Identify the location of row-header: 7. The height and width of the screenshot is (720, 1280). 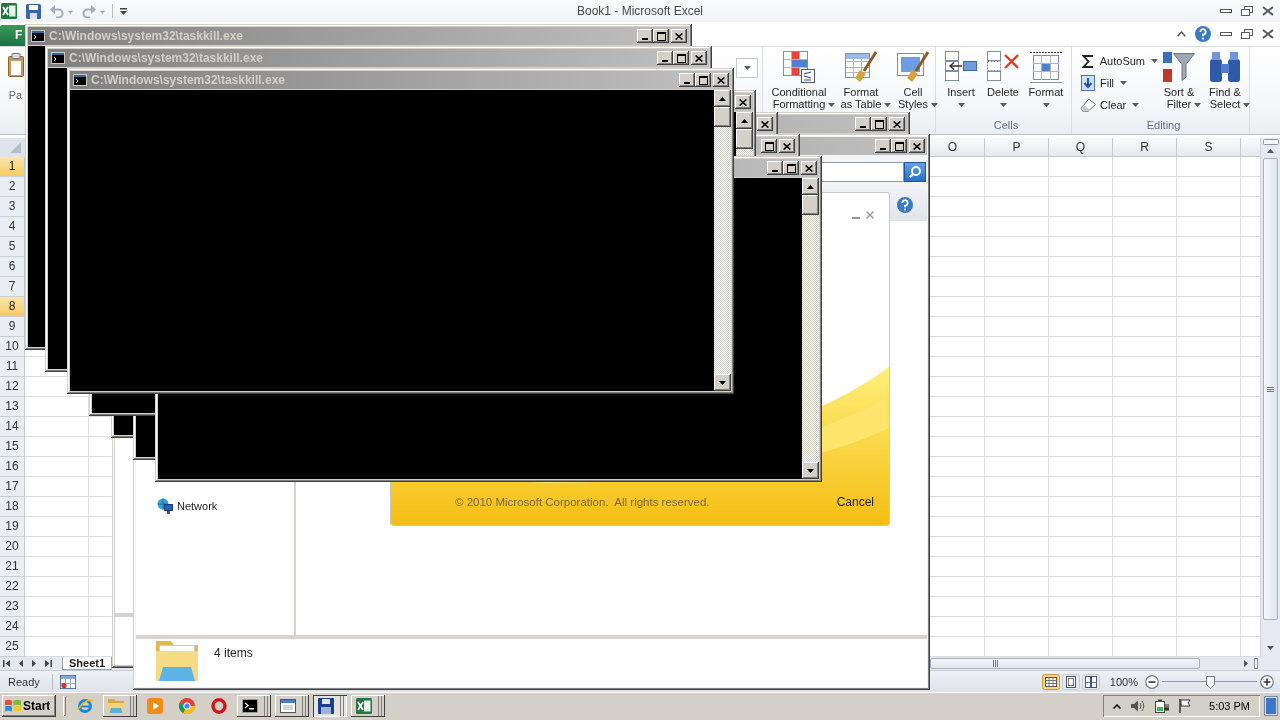
(12, 287).